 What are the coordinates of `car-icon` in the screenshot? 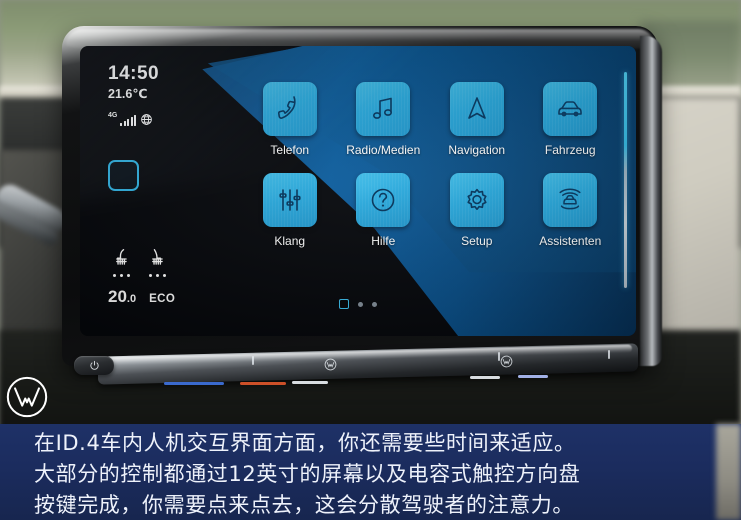 It's located at (570, 109).